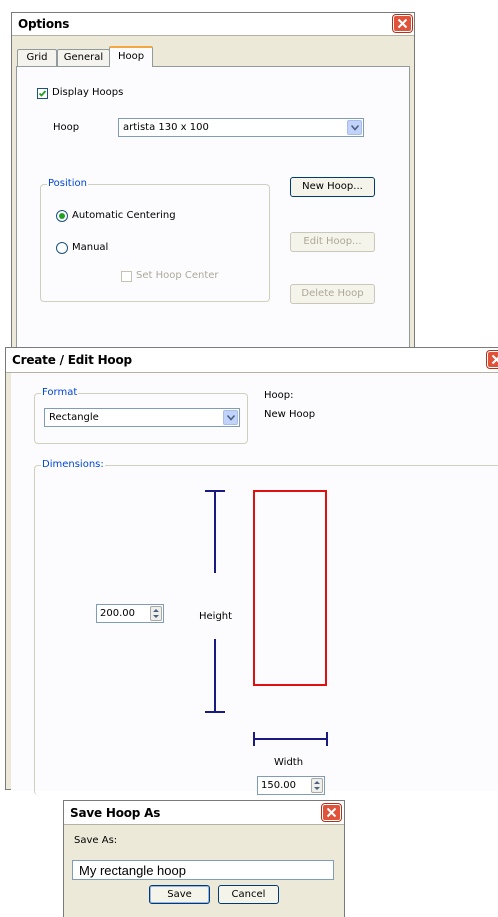 Image resolution: width=498 pixels, height=917 pixels. Describe the element at coordinates (216, 616) in the screenshot. I see `height-label: Height` at that location.